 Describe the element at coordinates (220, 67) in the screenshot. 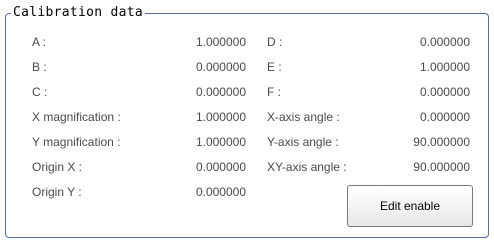

I see `value-b: 0.000000` at that location.